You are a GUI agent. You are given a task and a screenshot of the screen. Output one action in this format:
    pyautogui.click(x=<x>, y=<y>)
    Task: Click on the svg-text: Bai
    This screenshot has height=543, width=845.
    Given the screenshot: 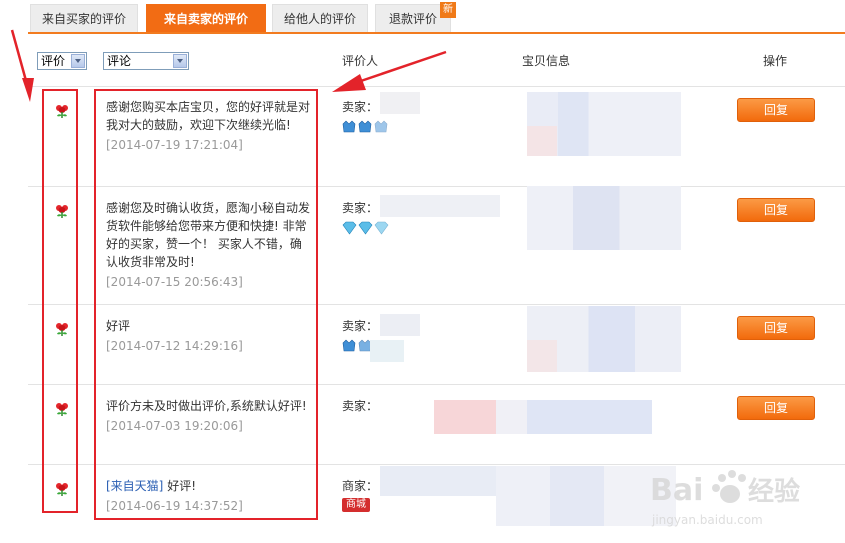 What is the action you would take?
    pyautogui.click(x=676, y=490)
    